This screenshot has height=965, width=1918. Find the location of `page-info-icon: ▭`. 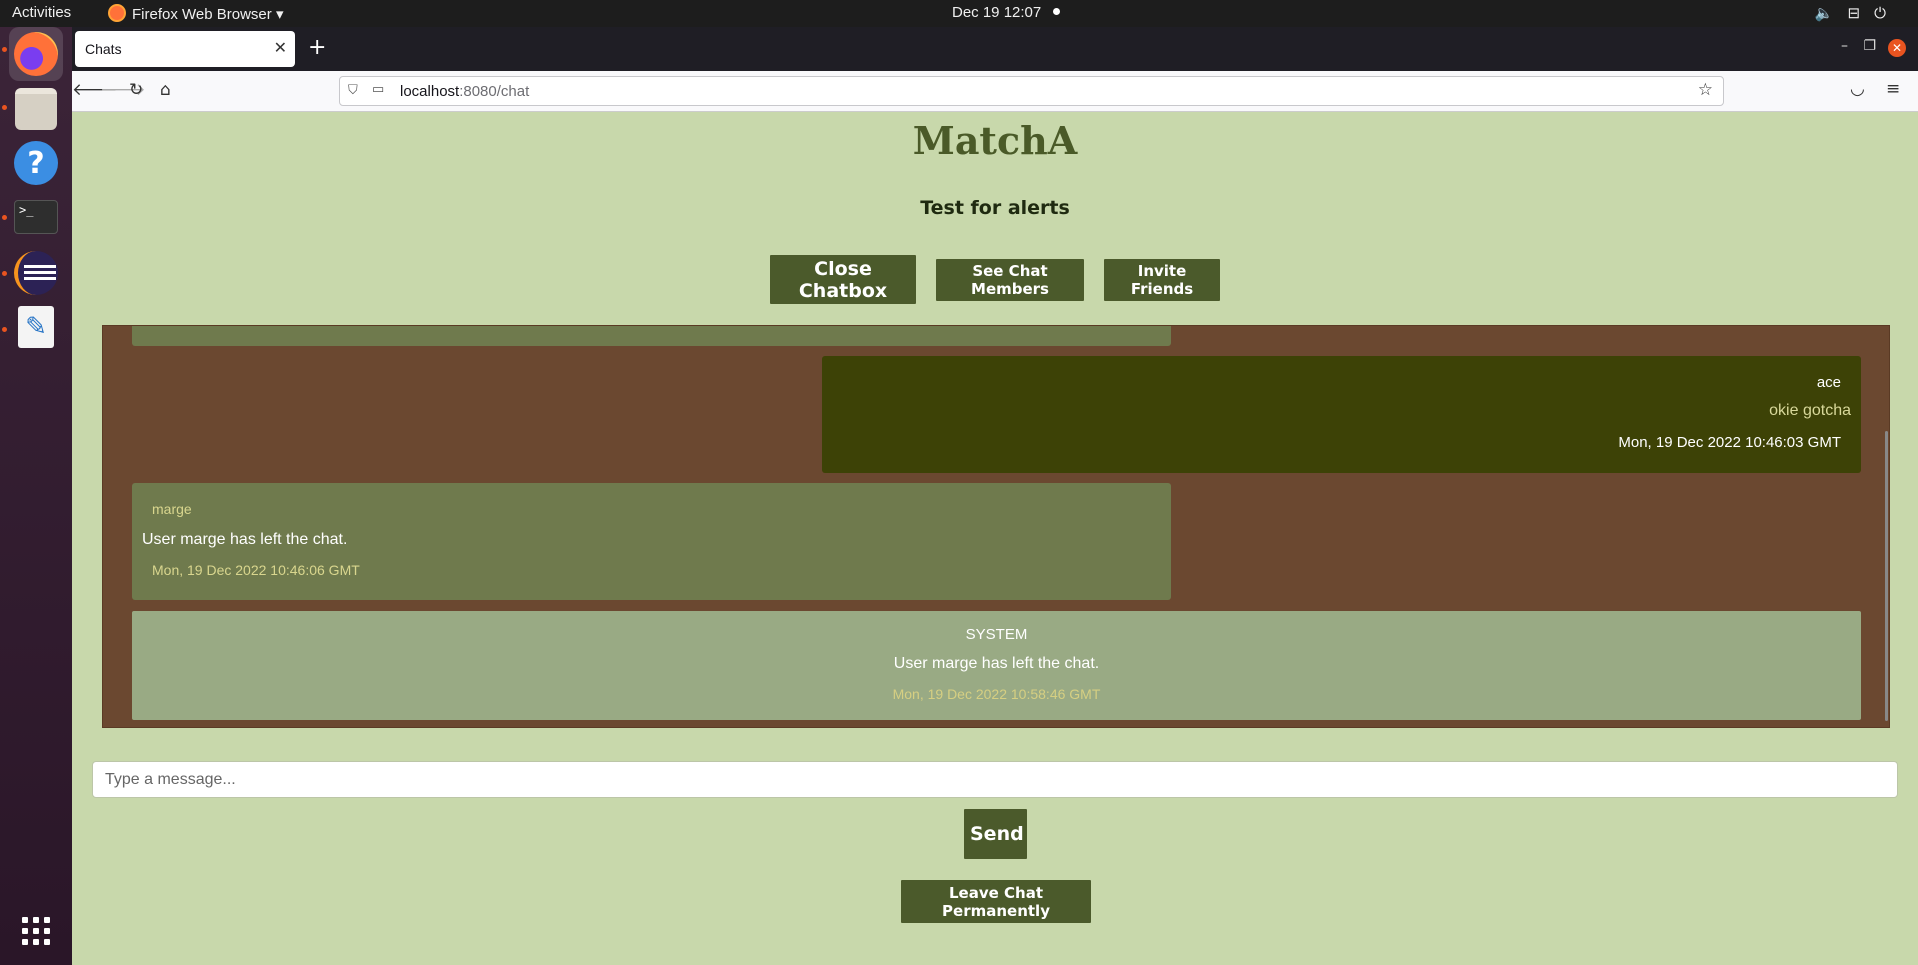

page-info-icon: ▭ is located at coordinates (378, 89).